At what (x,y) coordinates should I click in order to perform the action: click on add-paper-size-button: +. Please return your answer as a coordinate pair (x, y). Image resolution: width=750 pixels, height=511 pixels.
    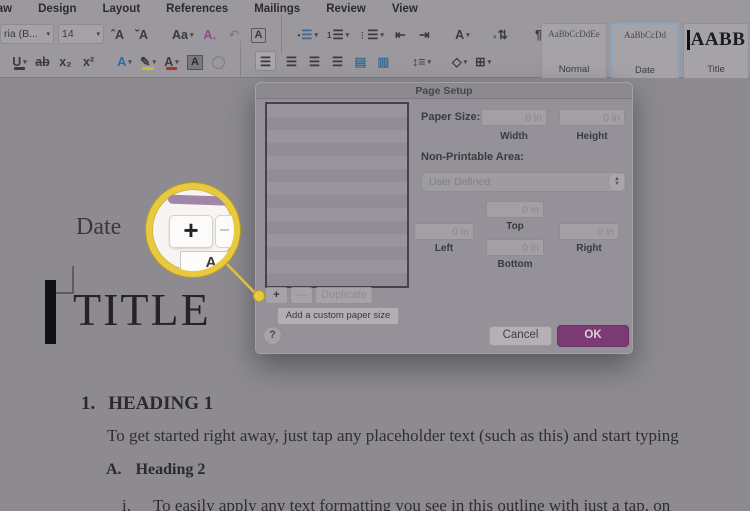
    Looking at the image, I should click on (276, 295).